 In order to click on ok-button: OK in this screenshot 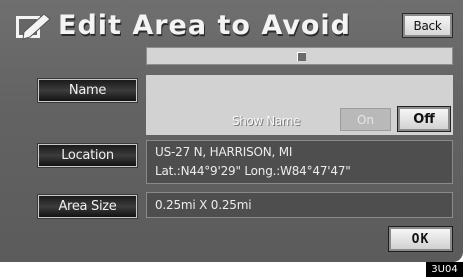, I will do `click(420, 239)`.